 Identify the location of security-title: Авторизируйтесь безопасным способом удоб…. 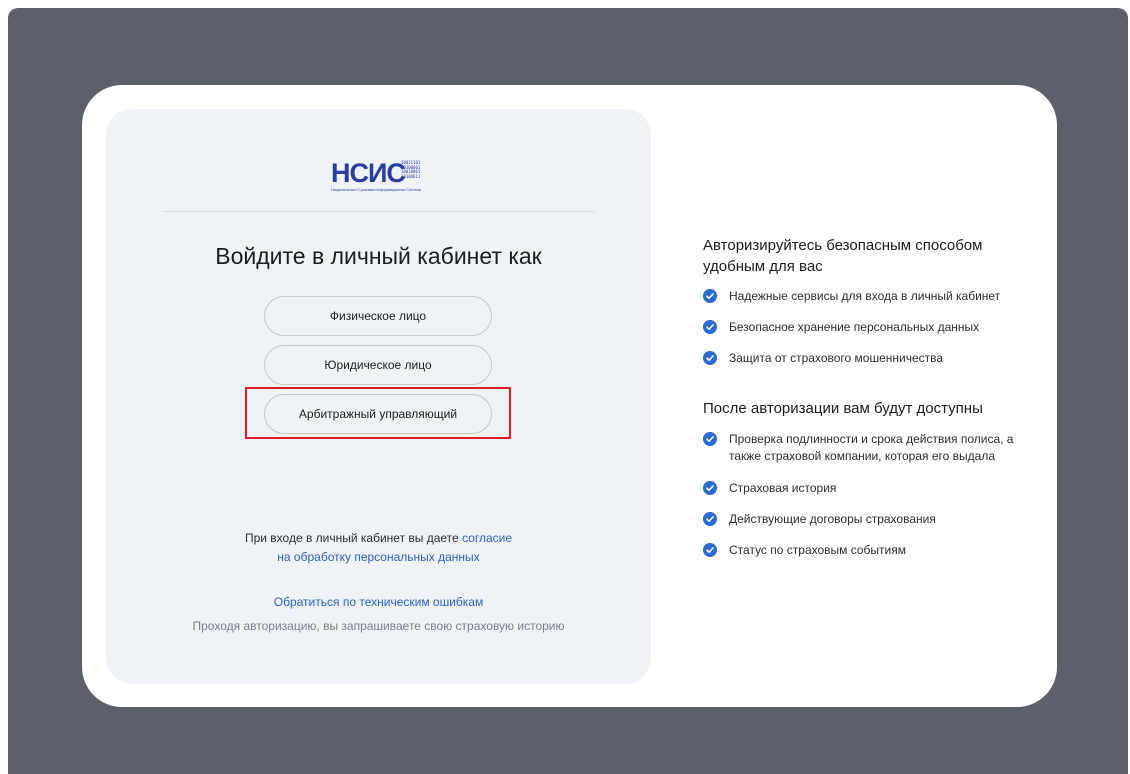
(843, 256).